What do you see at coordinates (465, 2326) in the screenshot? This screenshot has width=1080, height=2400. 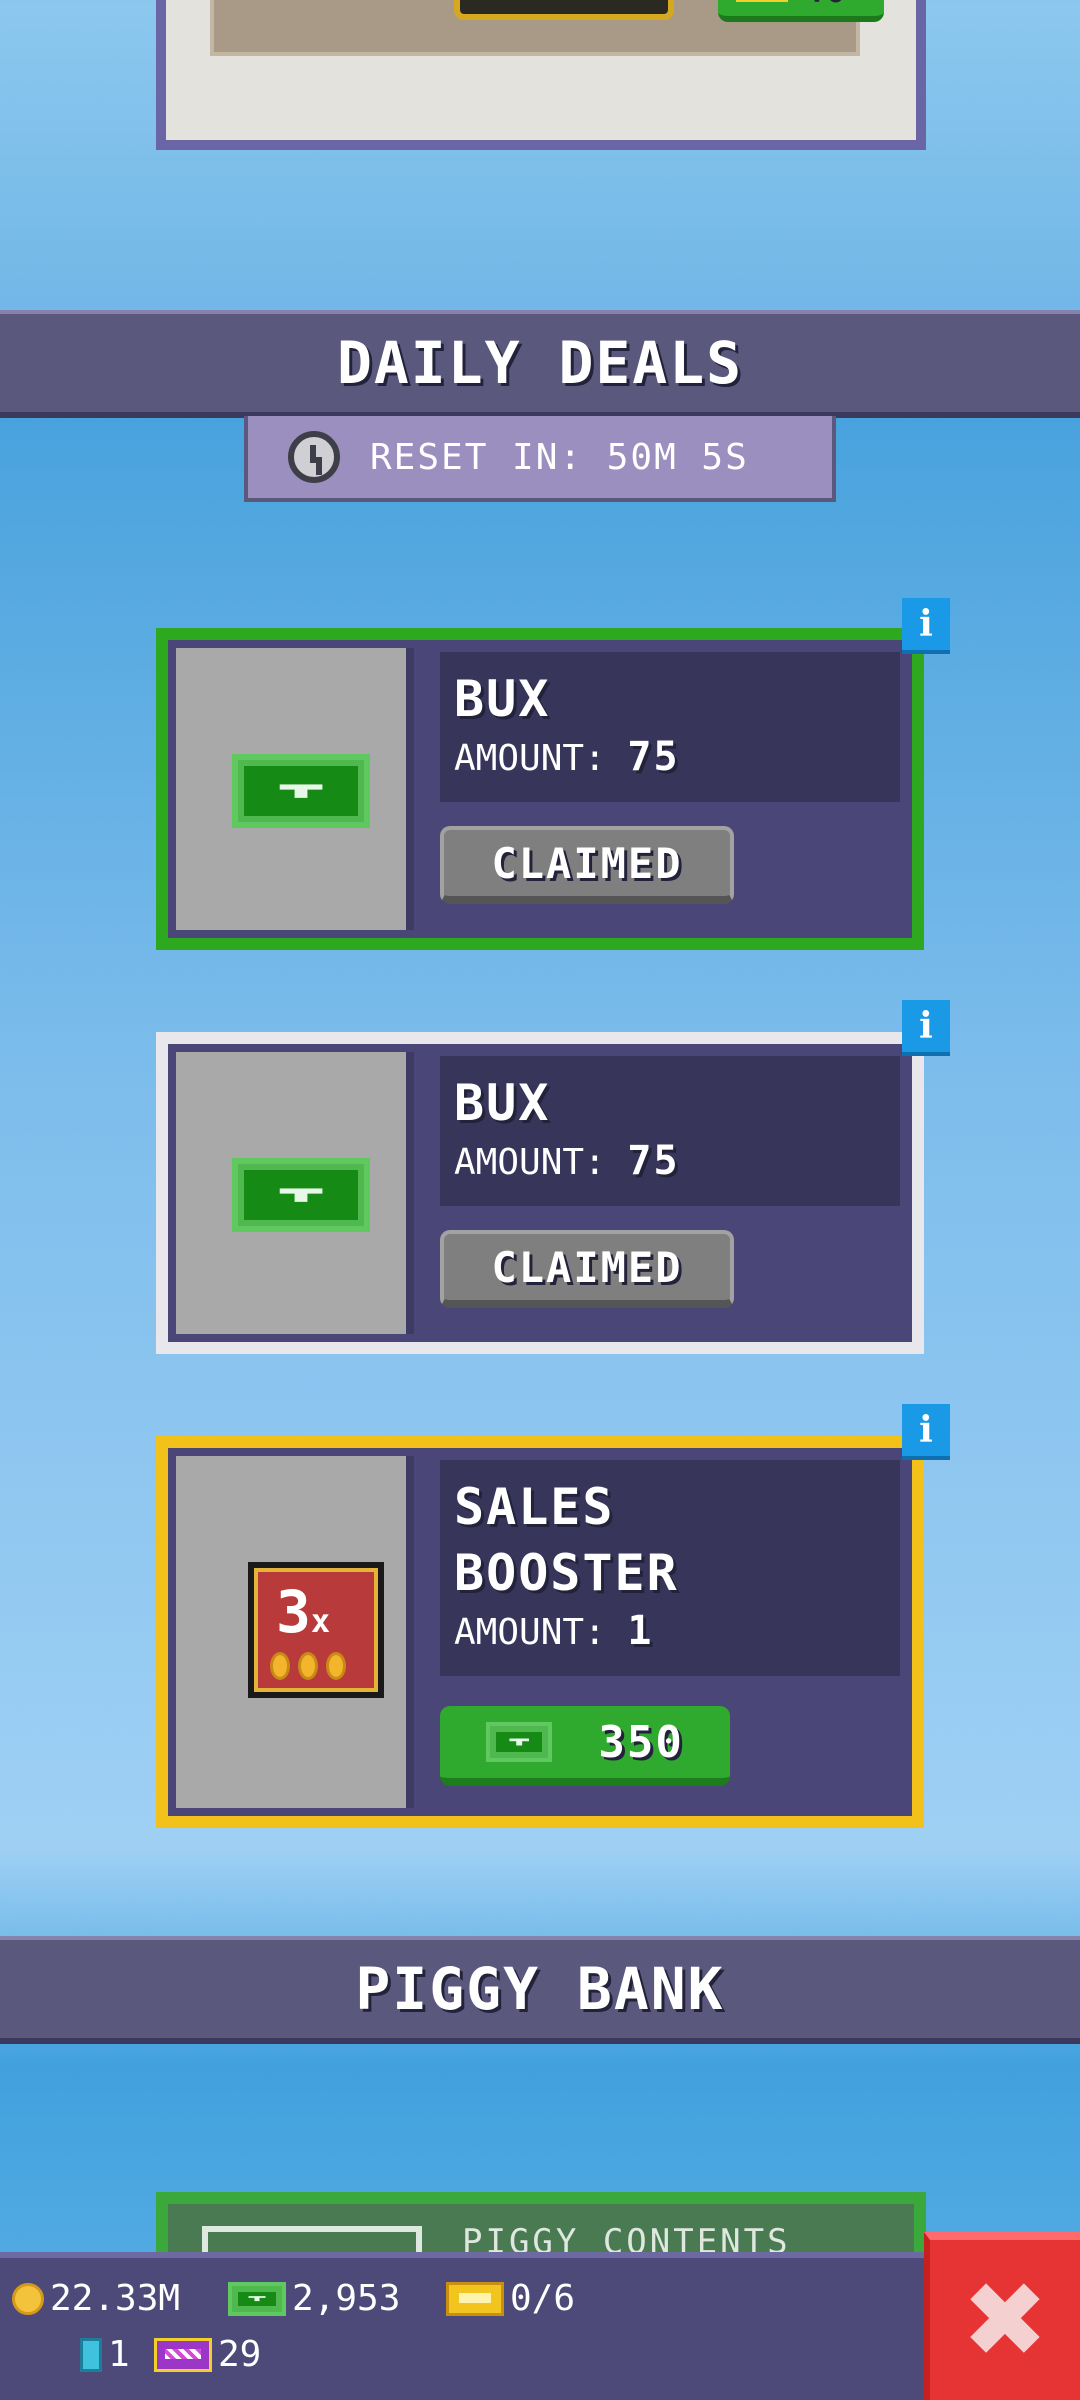 I see `currency-bar: 22.33M 2,953 0/6 1 29` at bounding box center [465, 2326].